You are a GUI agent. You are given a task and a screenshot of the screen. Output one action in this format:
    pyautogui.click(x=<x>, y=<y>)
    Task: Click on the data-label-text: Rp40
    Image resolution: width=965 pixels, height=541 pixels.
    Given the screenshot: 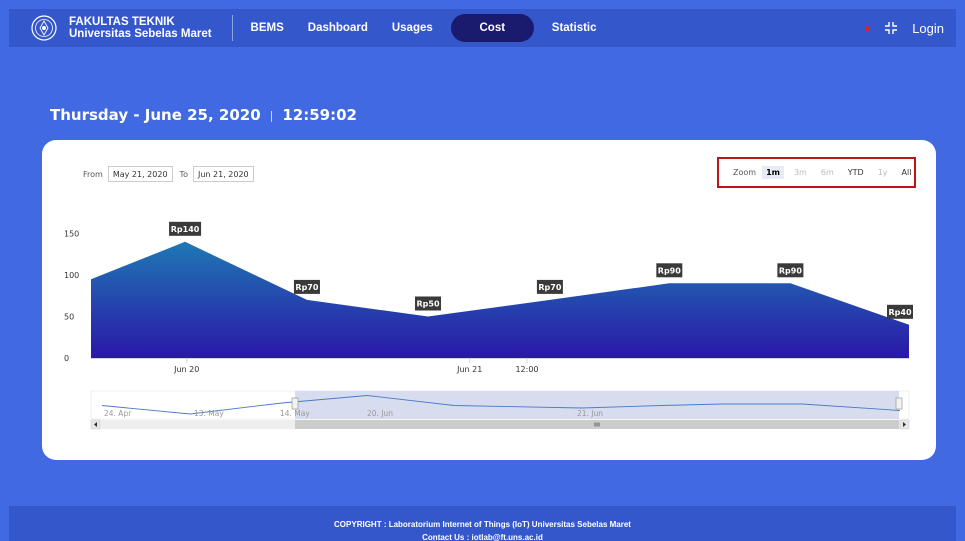 What is the action you would take?
    pyautogui.click(x=899, y=312)
    